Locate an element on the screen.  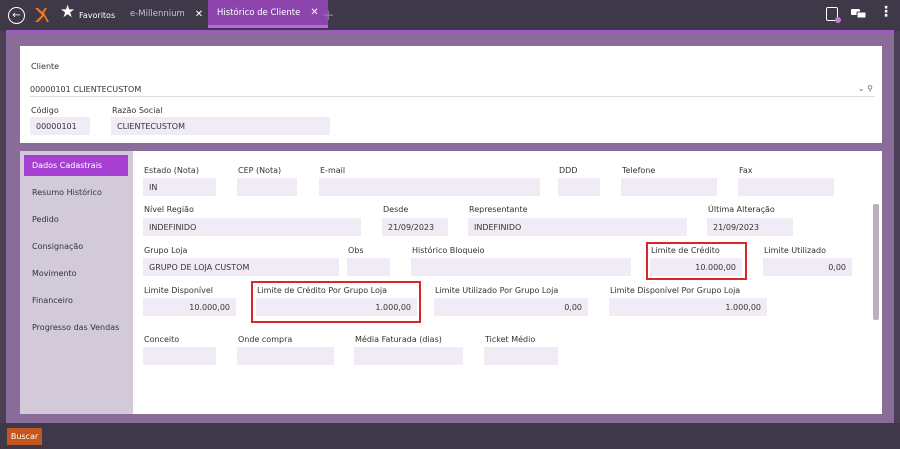
nivel-regiao-field: INDEFINIDO is located at coordinates (252, 227).